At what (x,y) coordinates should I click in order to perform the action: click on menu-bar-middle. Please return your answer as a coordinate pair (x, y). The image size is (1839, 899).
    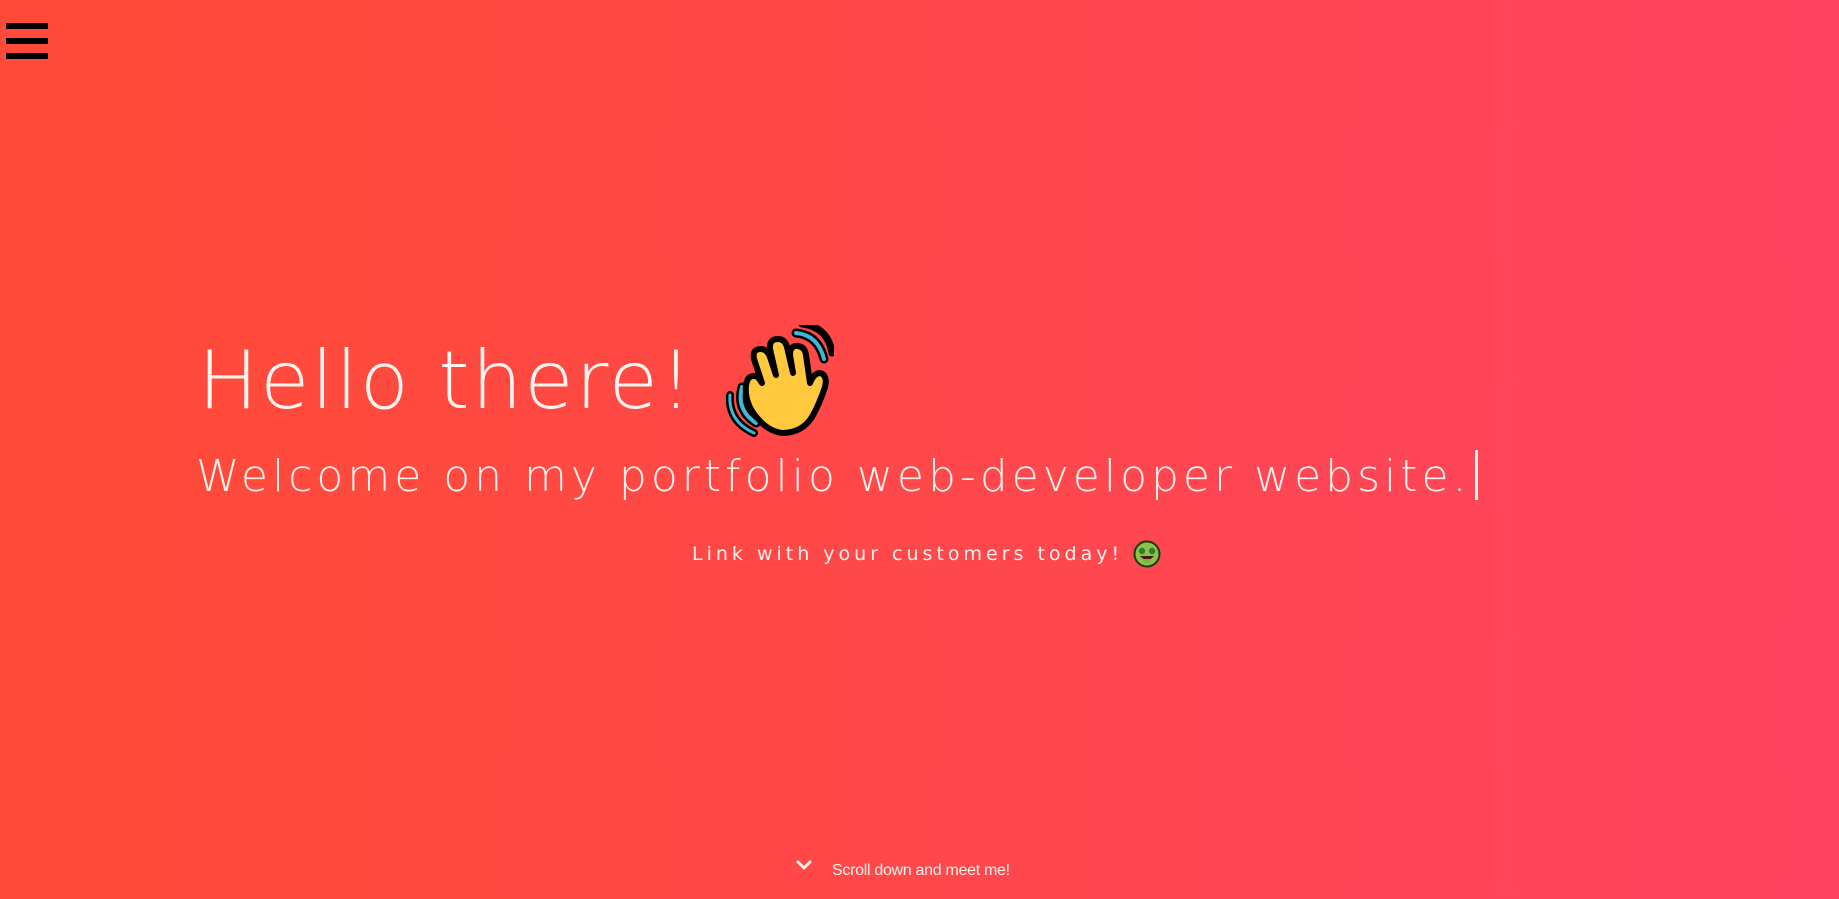
    Looking at the image, I should click on (27, 41).